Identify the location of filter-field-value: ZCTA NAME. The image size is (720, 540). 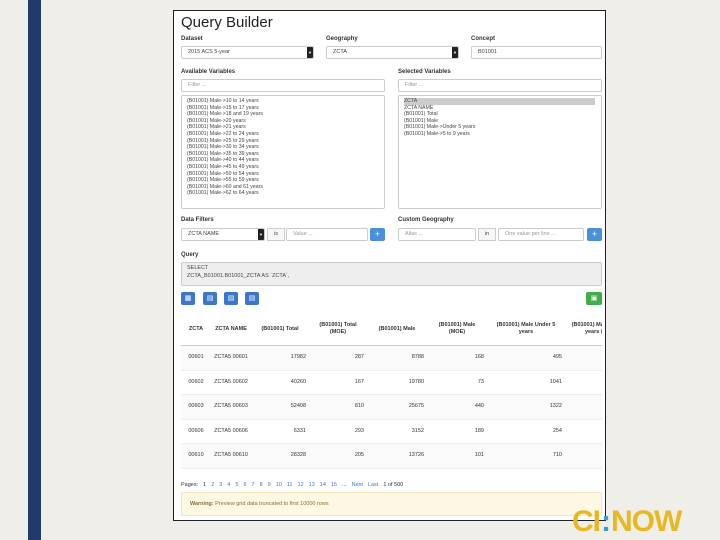
(204, 234).